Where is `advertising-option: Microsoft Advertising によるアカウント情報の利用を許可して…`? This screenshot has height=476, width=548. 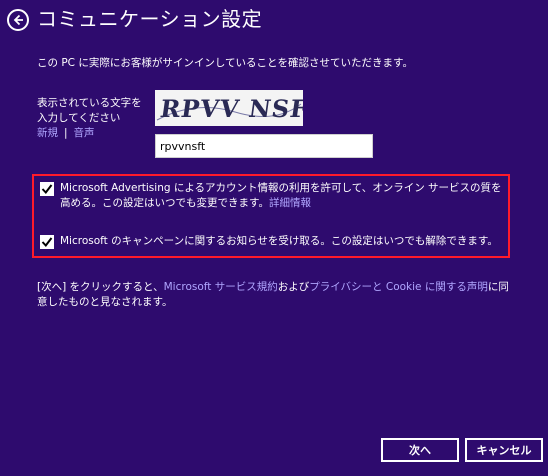
advertising-option: Microsoft Advertising によるアカウント情報の利用を許可して… is located at coordinates (272, 196).